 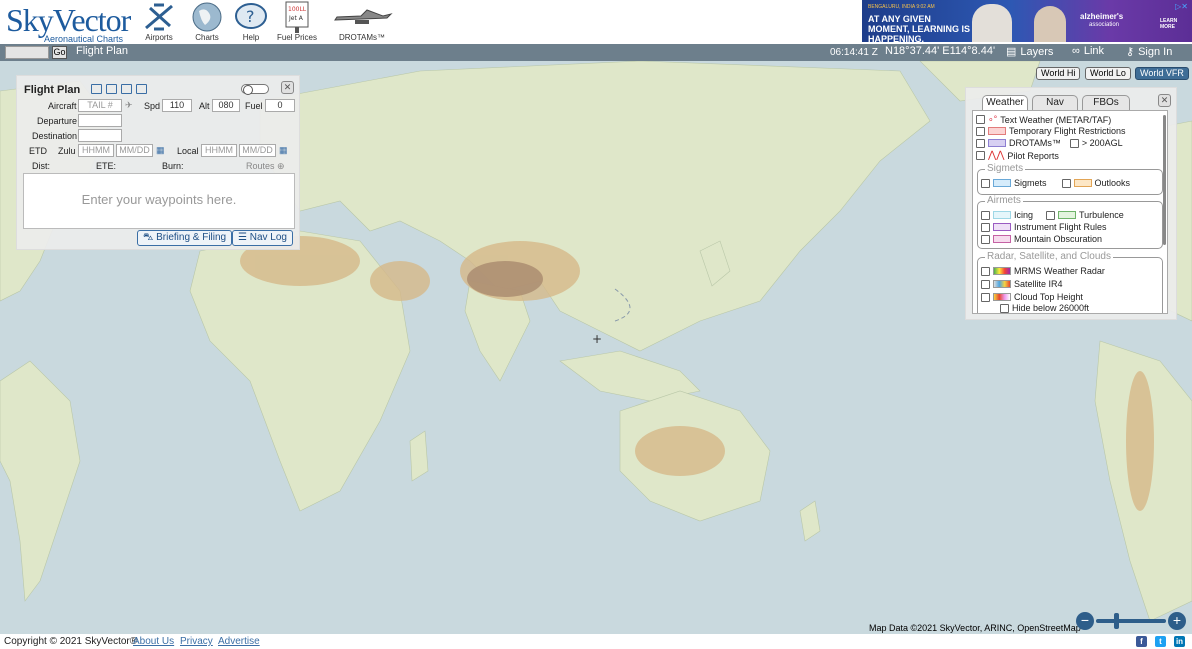 What do you see at coordinates (27, 52) in the screenshot?
I see `airport-search-input` at bounding box center [27, 52].